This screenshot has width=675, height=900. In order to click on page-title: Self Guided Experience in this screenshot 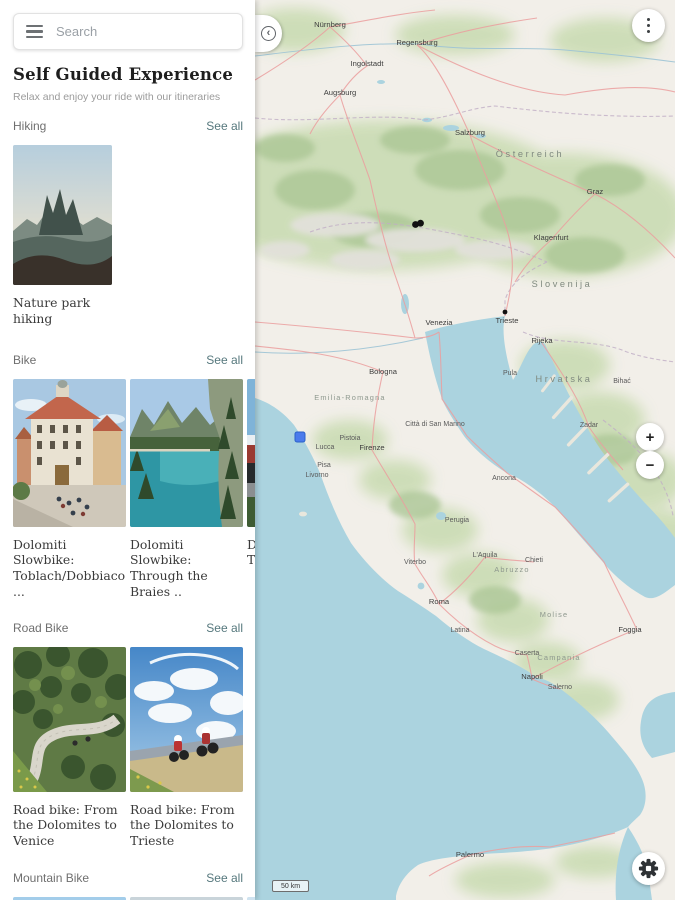, I will do `click(123, 74)`.